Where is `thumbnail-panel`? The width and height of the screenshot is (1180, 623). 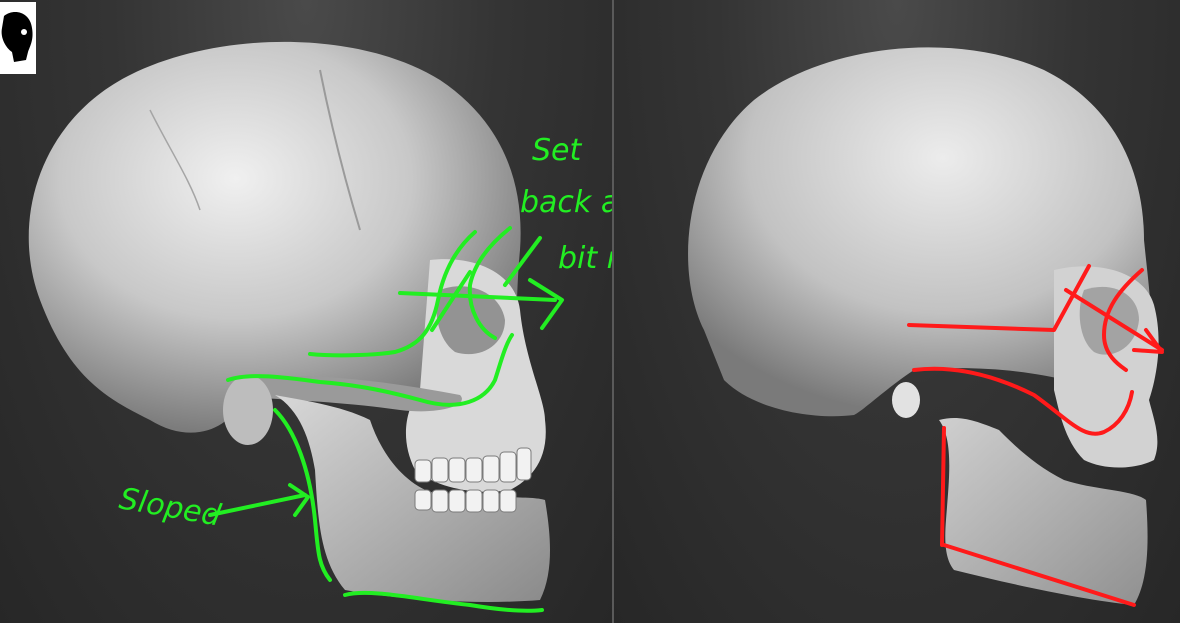
thumbnail-panel is located at coordinates (18, 38).